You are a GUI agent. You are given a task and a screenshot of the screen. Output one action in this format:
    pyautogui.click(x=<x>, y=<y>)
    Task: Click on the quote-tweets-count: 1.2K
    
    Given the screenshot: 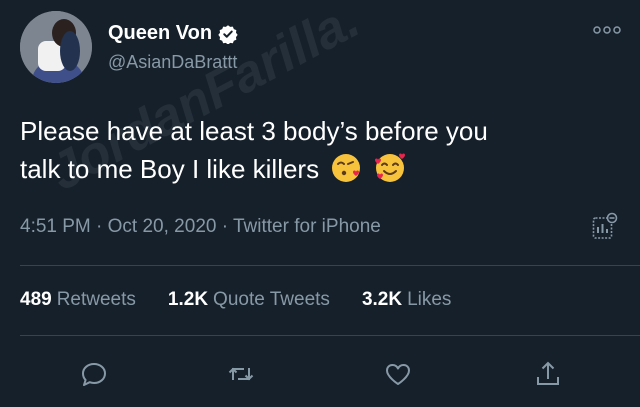 What is the action you would take?
    pyautogui.click(x=188, y=299)
    